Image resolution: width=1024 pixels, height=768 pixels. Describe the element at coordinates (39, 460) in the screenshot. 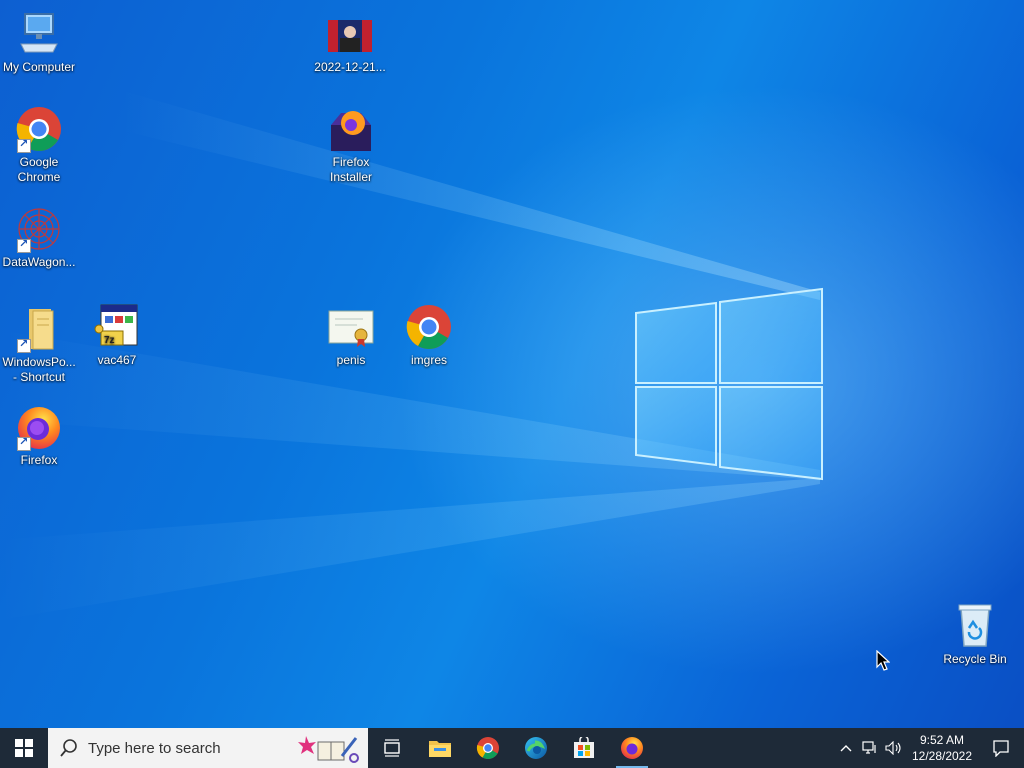

I see `desktop-icon-label: Firefox` at that location.